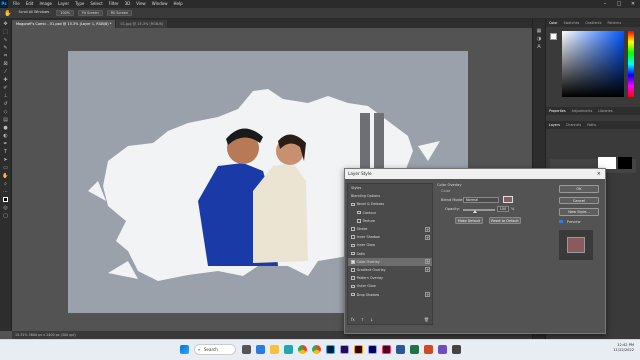 The width and height of the screenshot is (640, 360). What do you see at coordinates (605, 4) in the screenshot?
I see `minimize-icon: –` at bounding box center [605, 4].